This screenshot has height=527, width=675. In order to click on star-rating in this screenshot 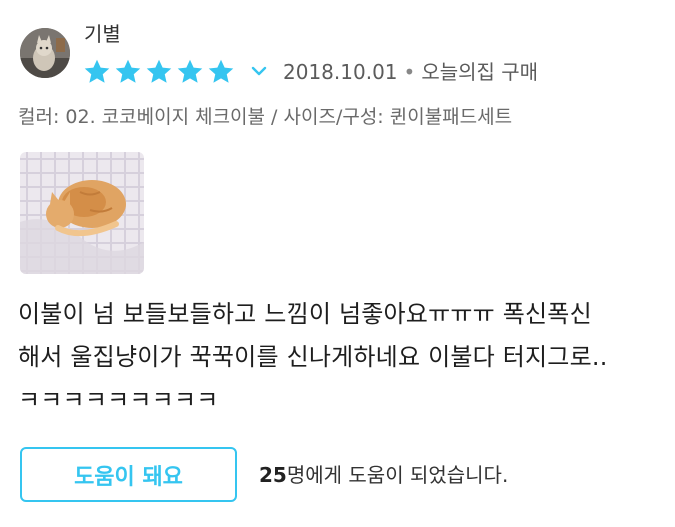, I will do `click(159, 72)`.